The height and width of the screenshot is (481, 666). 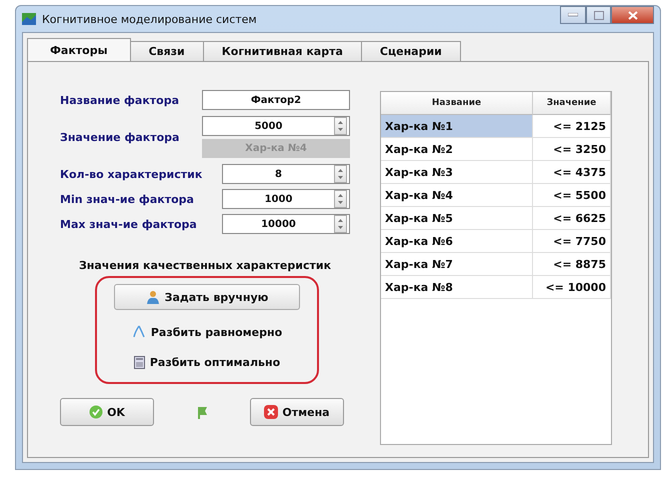 I want to click on maximize-button, so click(x=598, y=15).